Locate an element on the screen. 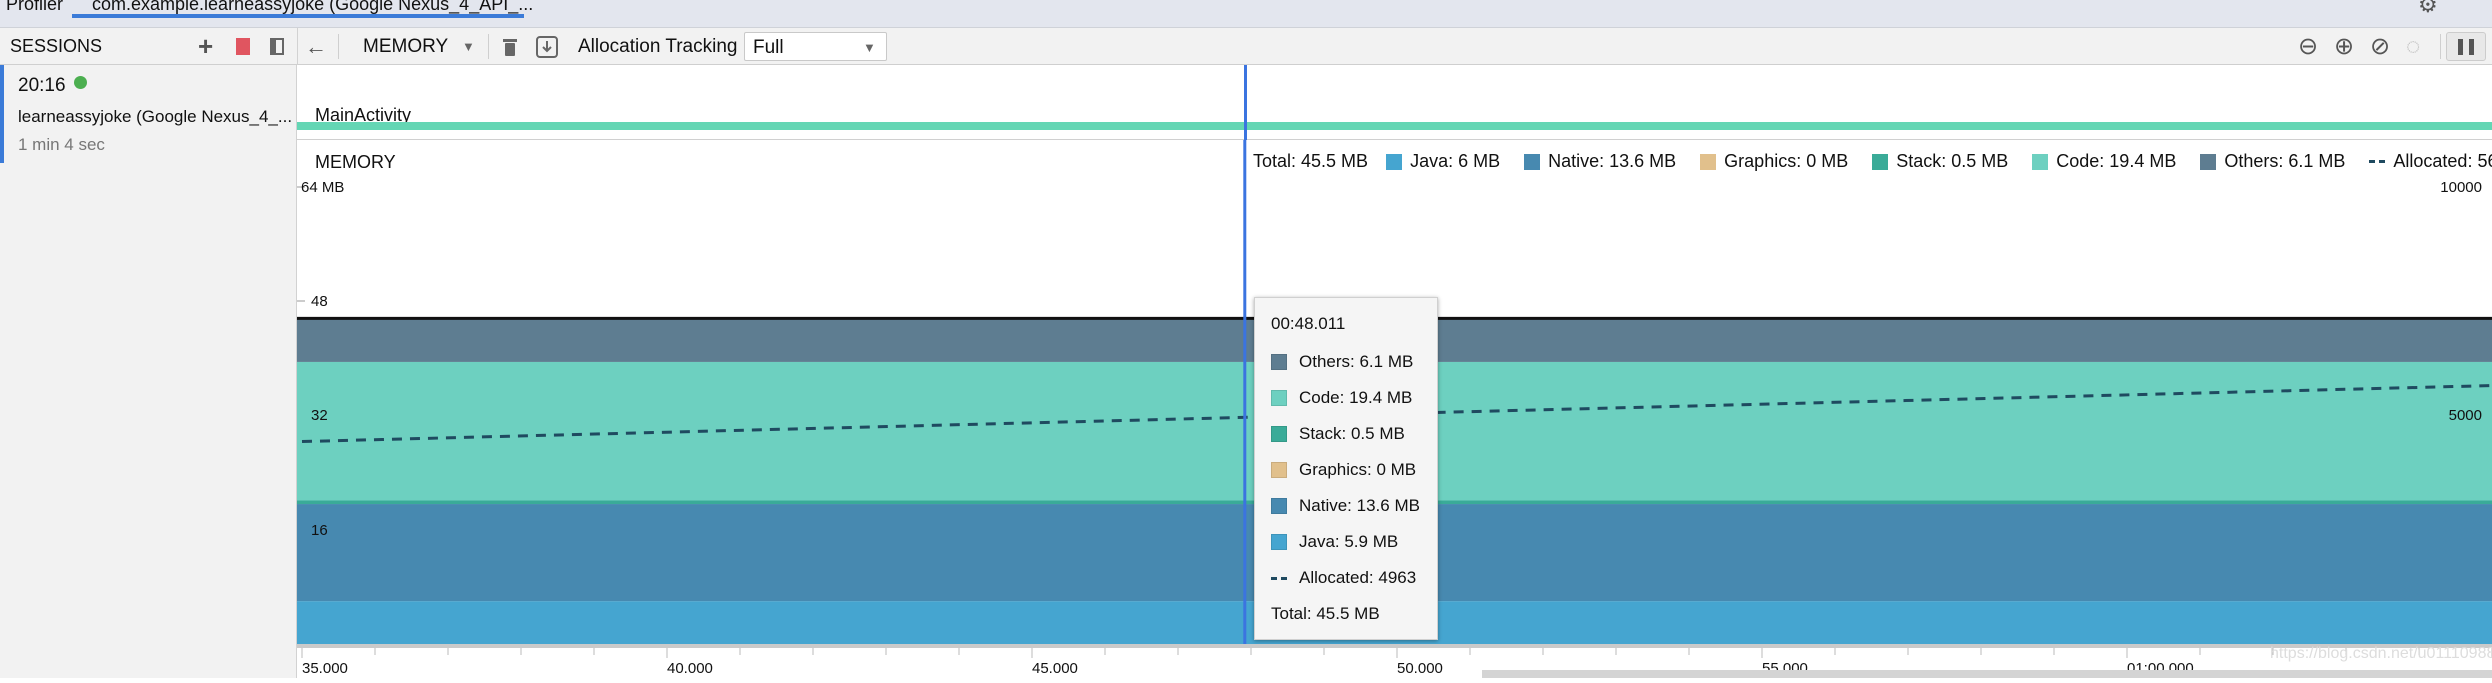 The width and height of the screenshot is (2492, 683). back-arrow-icon: ← is located at coordinates (316, 46).